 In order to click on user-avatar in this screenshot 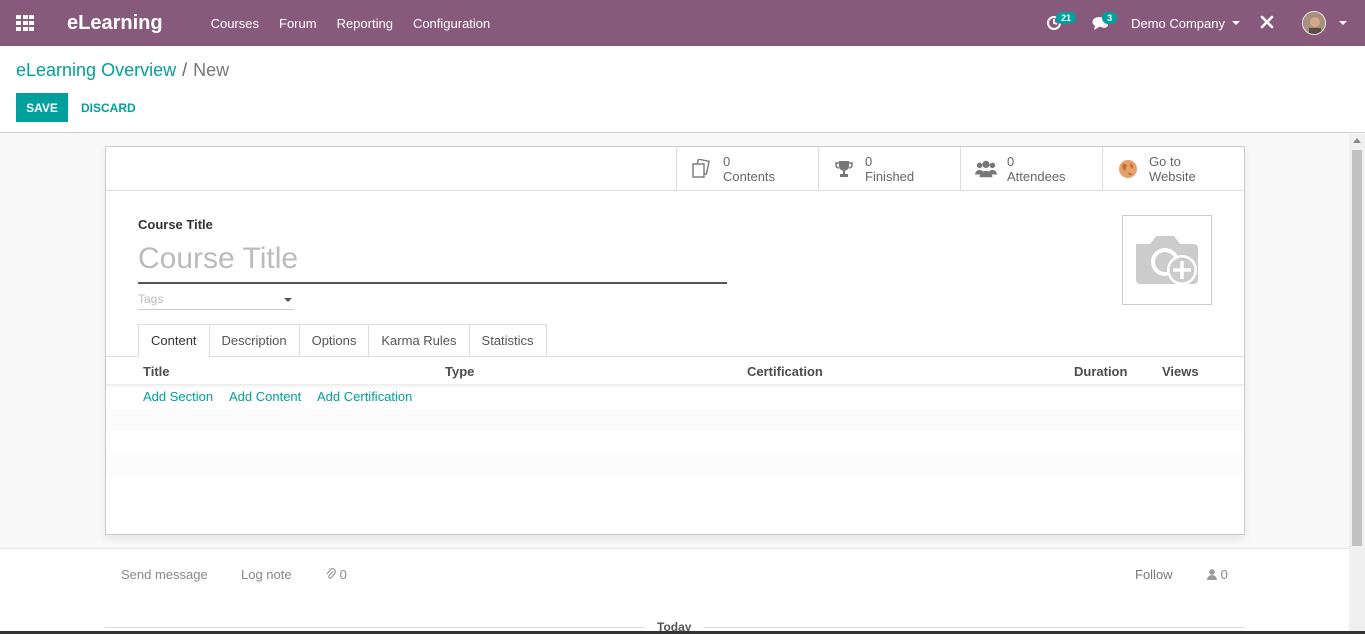, I will do `click(1314, 23)`.